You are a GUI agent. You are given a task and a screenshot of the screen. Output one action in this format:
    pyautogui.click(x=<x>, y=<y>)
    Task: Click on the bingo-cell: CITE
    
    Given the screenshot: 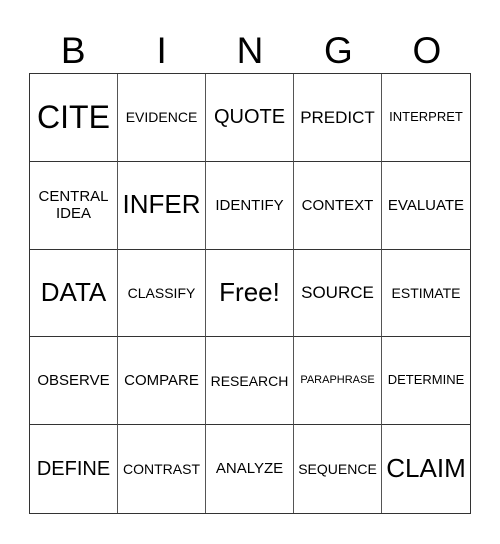 What is the action you would take?
    pyautogui.click(x=74, y=118)
    